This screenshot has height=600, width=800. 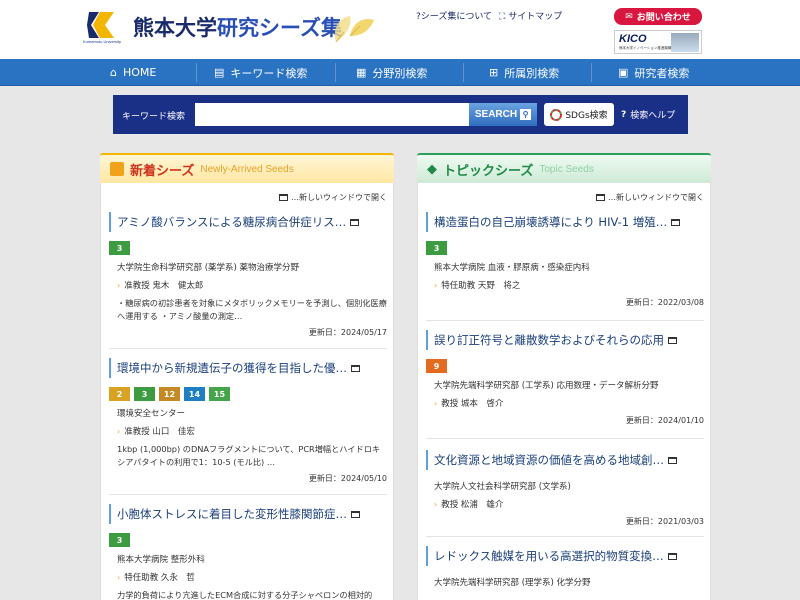 I want to click on university-logo-icon, so click(x=101, y=25).